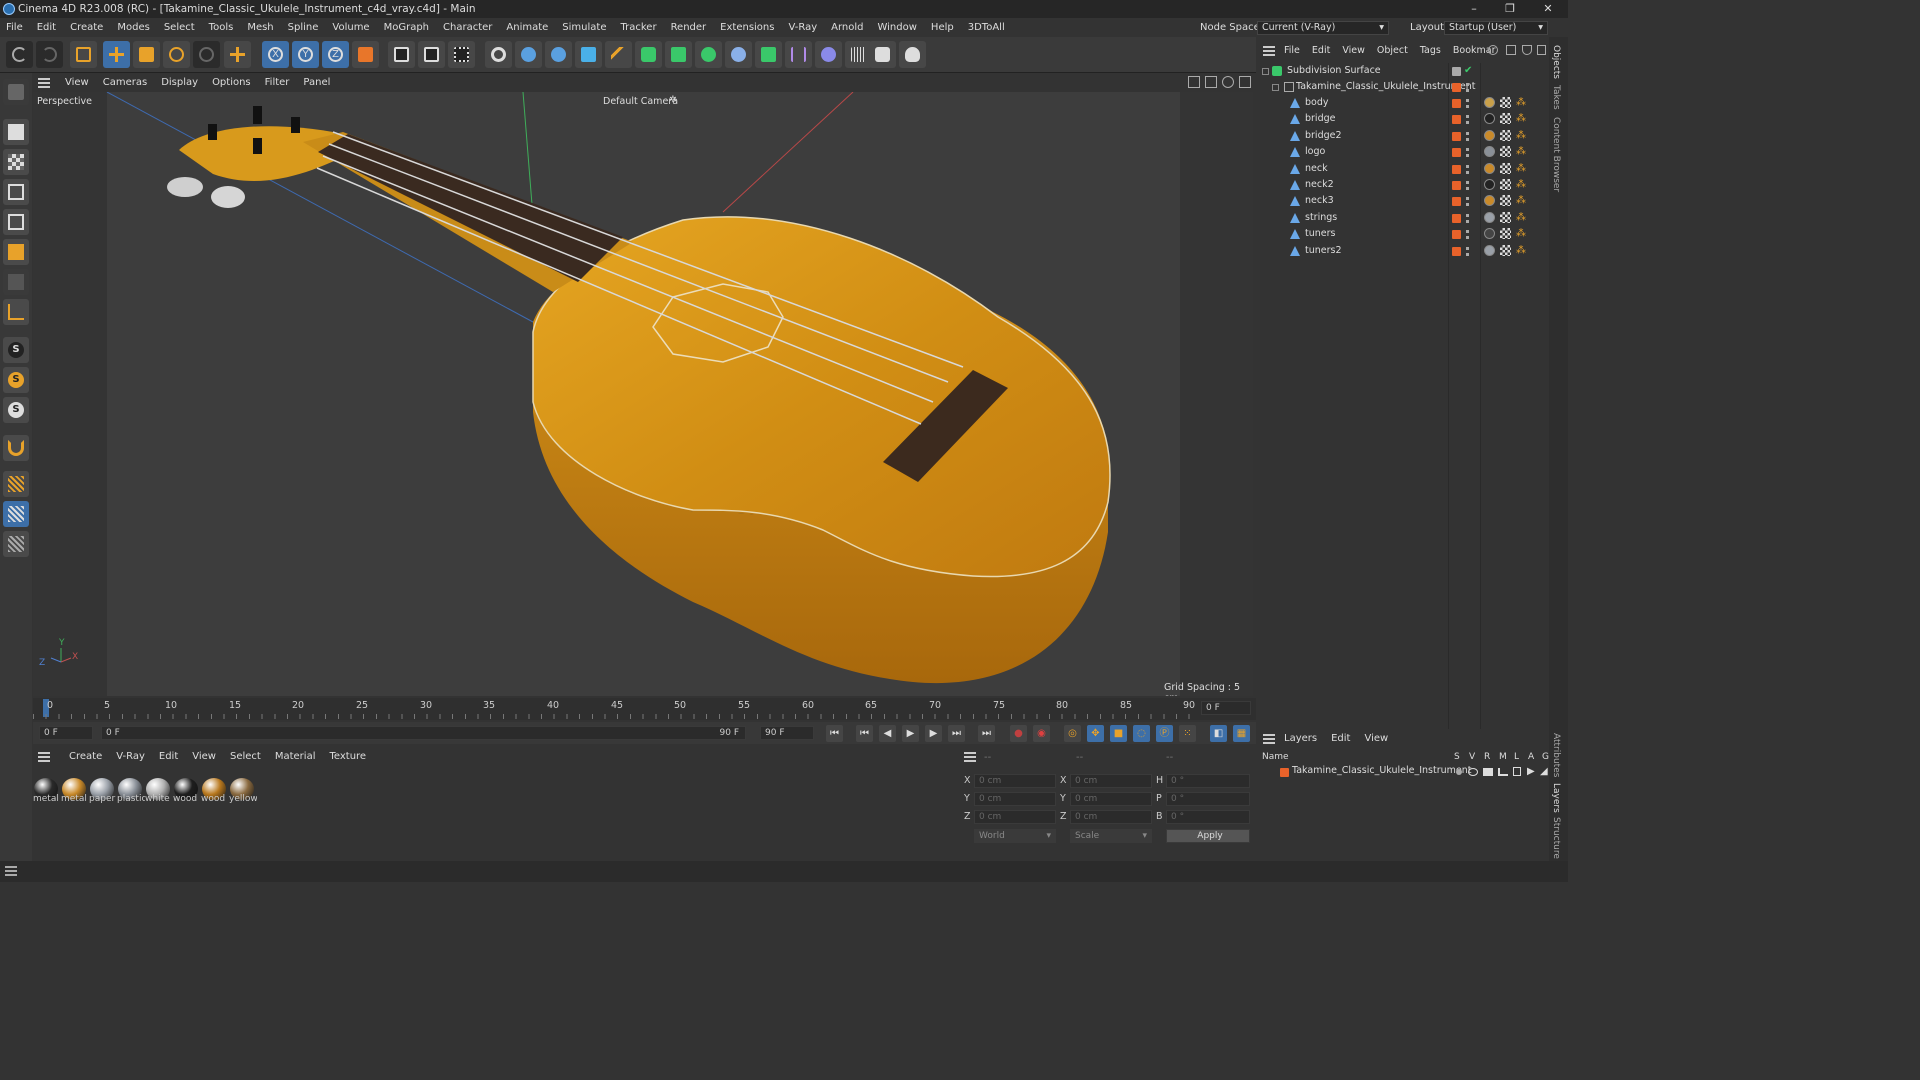 This screenshot has height=1080, width=1920. I want to click on rotate-tool-button, so click(176, 54).